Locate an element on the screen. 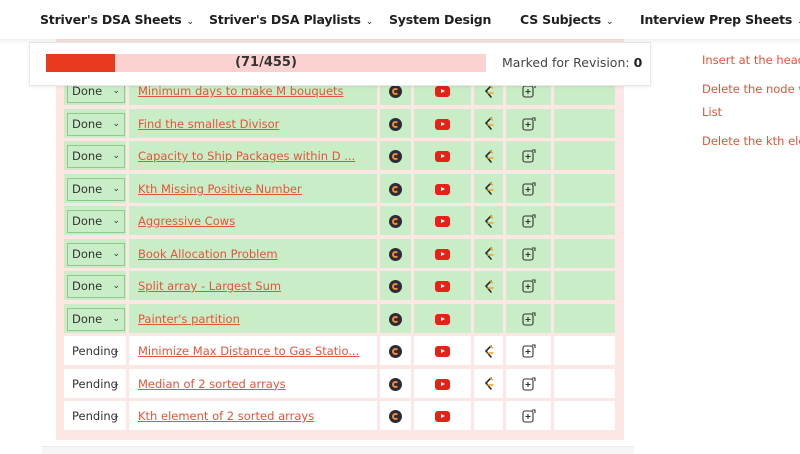  note-cell is located at coordinates (528, 155).